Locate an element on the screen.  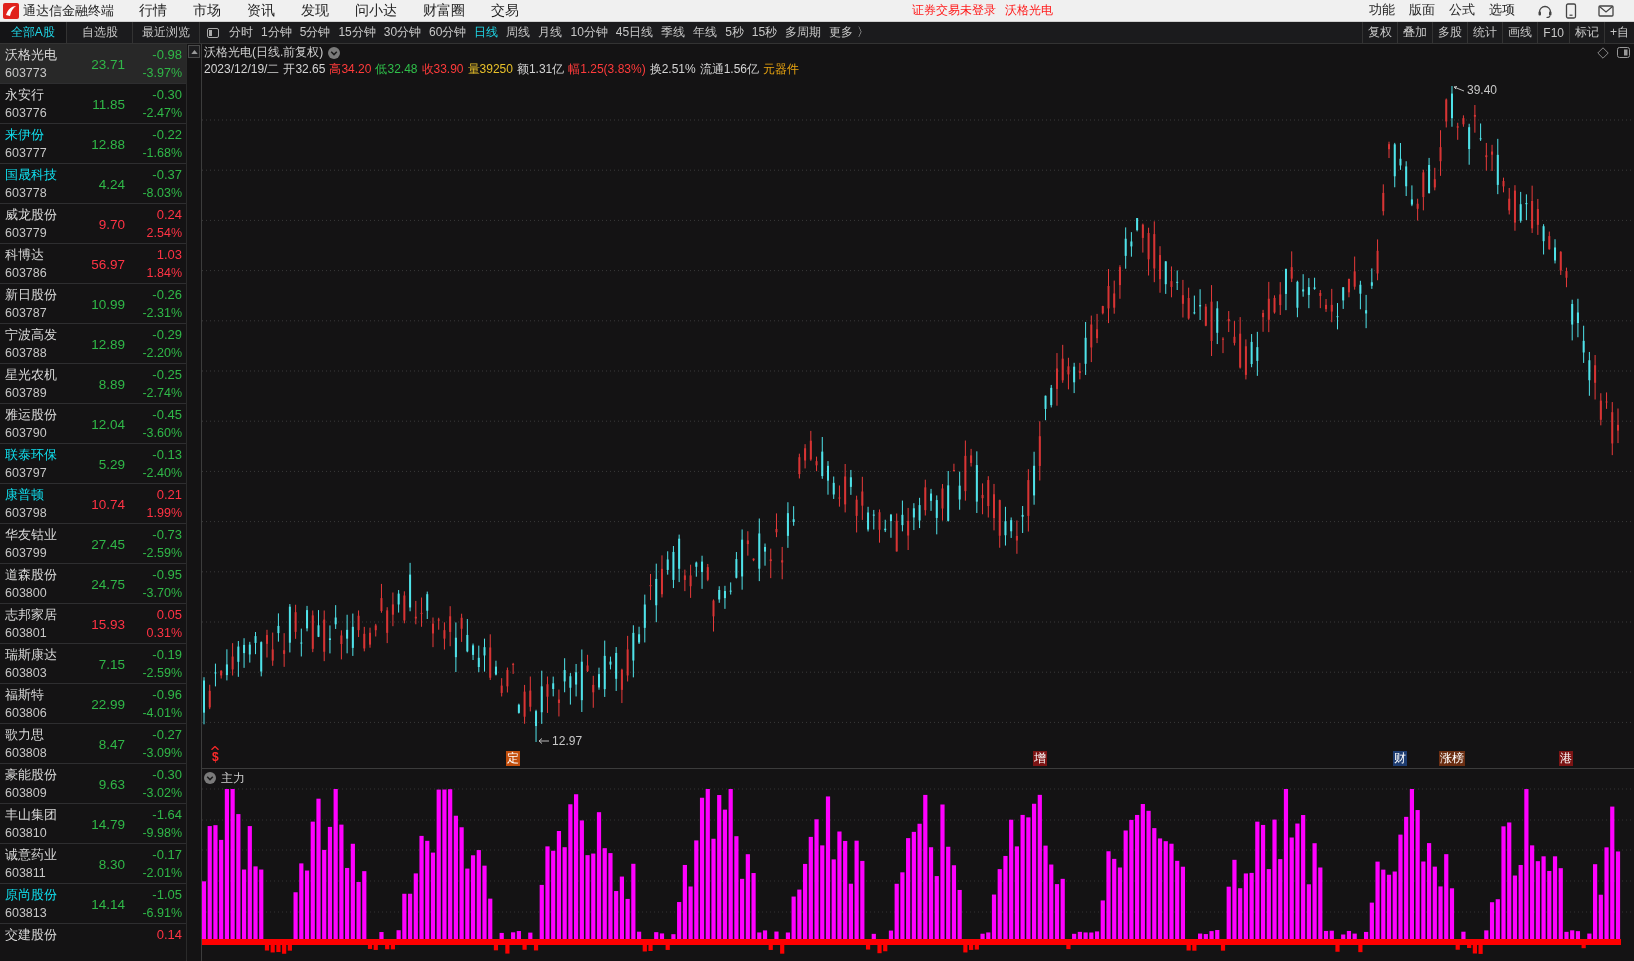
stock-row: 丰山集团 603810 14.79 -1.64 -9.98% is located at coordinates (93, 824).